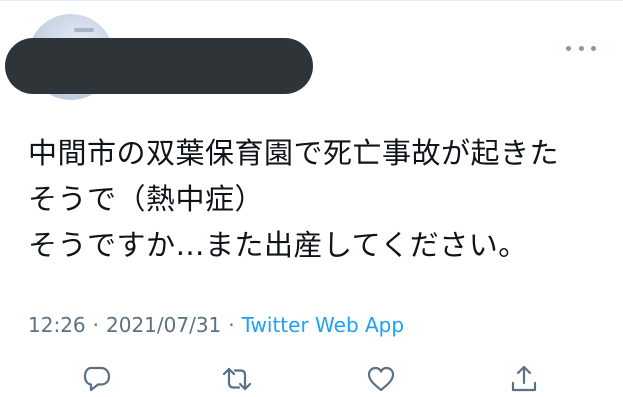  I want to click on author-name-redaction, so click(159, 66).